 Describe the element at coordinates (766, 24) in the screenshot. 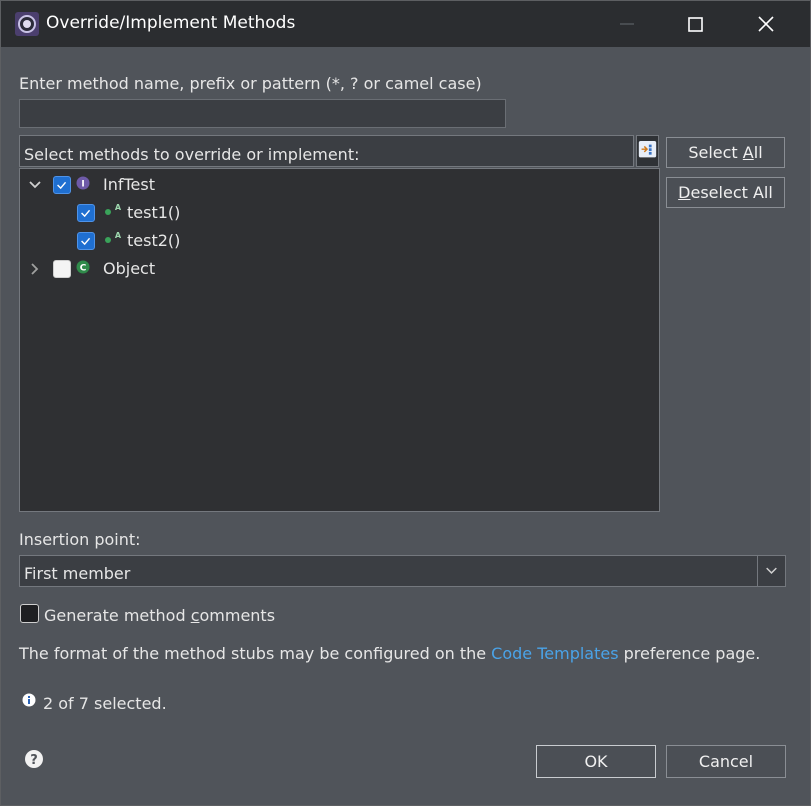

I see `close-icon` at that location.